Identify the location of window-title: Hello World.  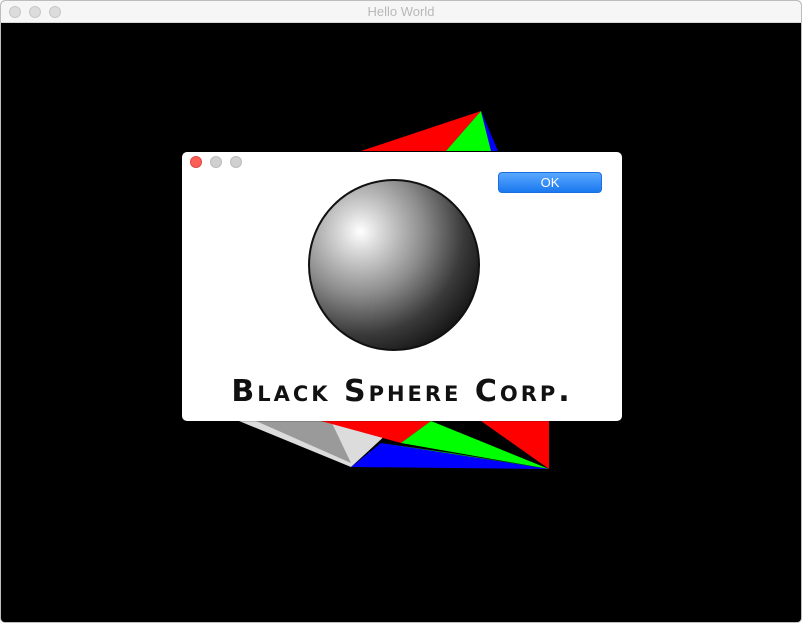
(401, 11).